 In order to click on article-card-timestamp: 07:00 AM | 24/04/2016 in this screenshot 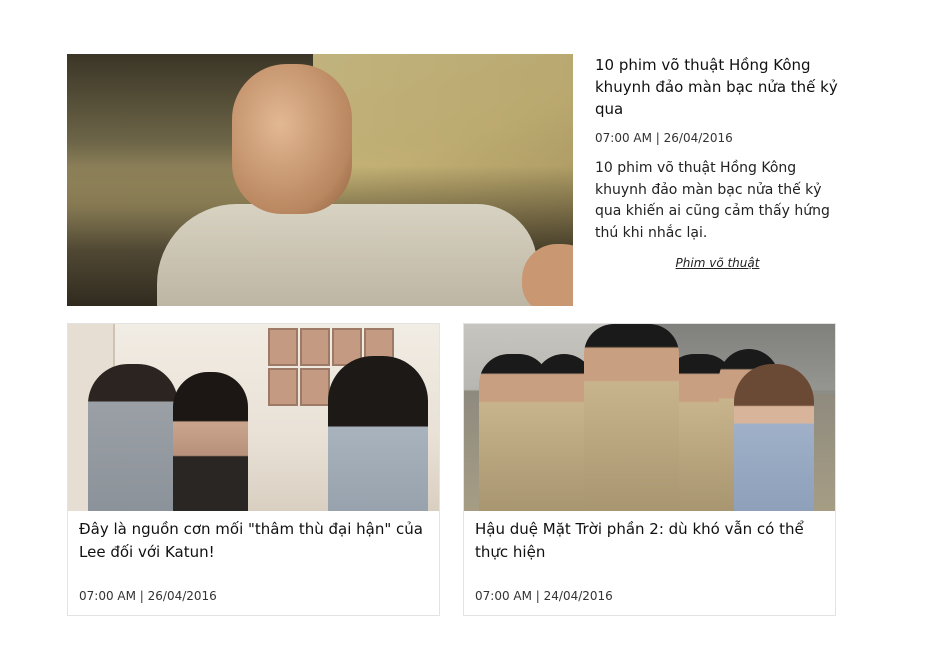, I will do `click(544, 596)`.